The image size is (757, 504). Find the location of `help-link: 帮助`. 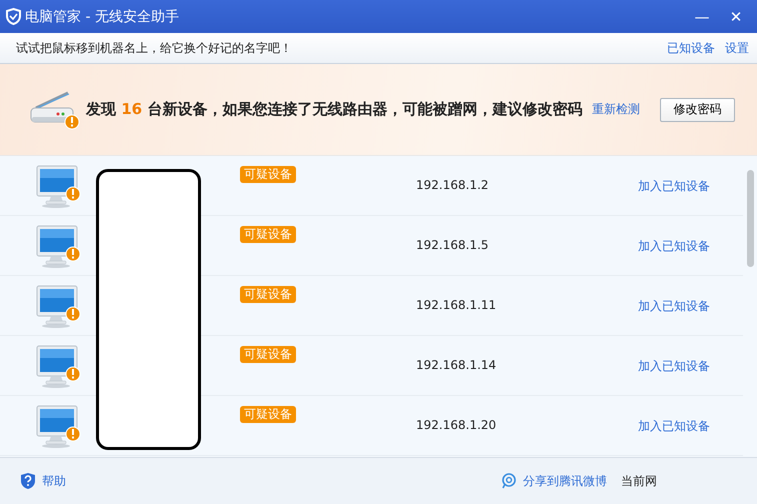

help-link: 帮助 is located at coordinates (54, 481).